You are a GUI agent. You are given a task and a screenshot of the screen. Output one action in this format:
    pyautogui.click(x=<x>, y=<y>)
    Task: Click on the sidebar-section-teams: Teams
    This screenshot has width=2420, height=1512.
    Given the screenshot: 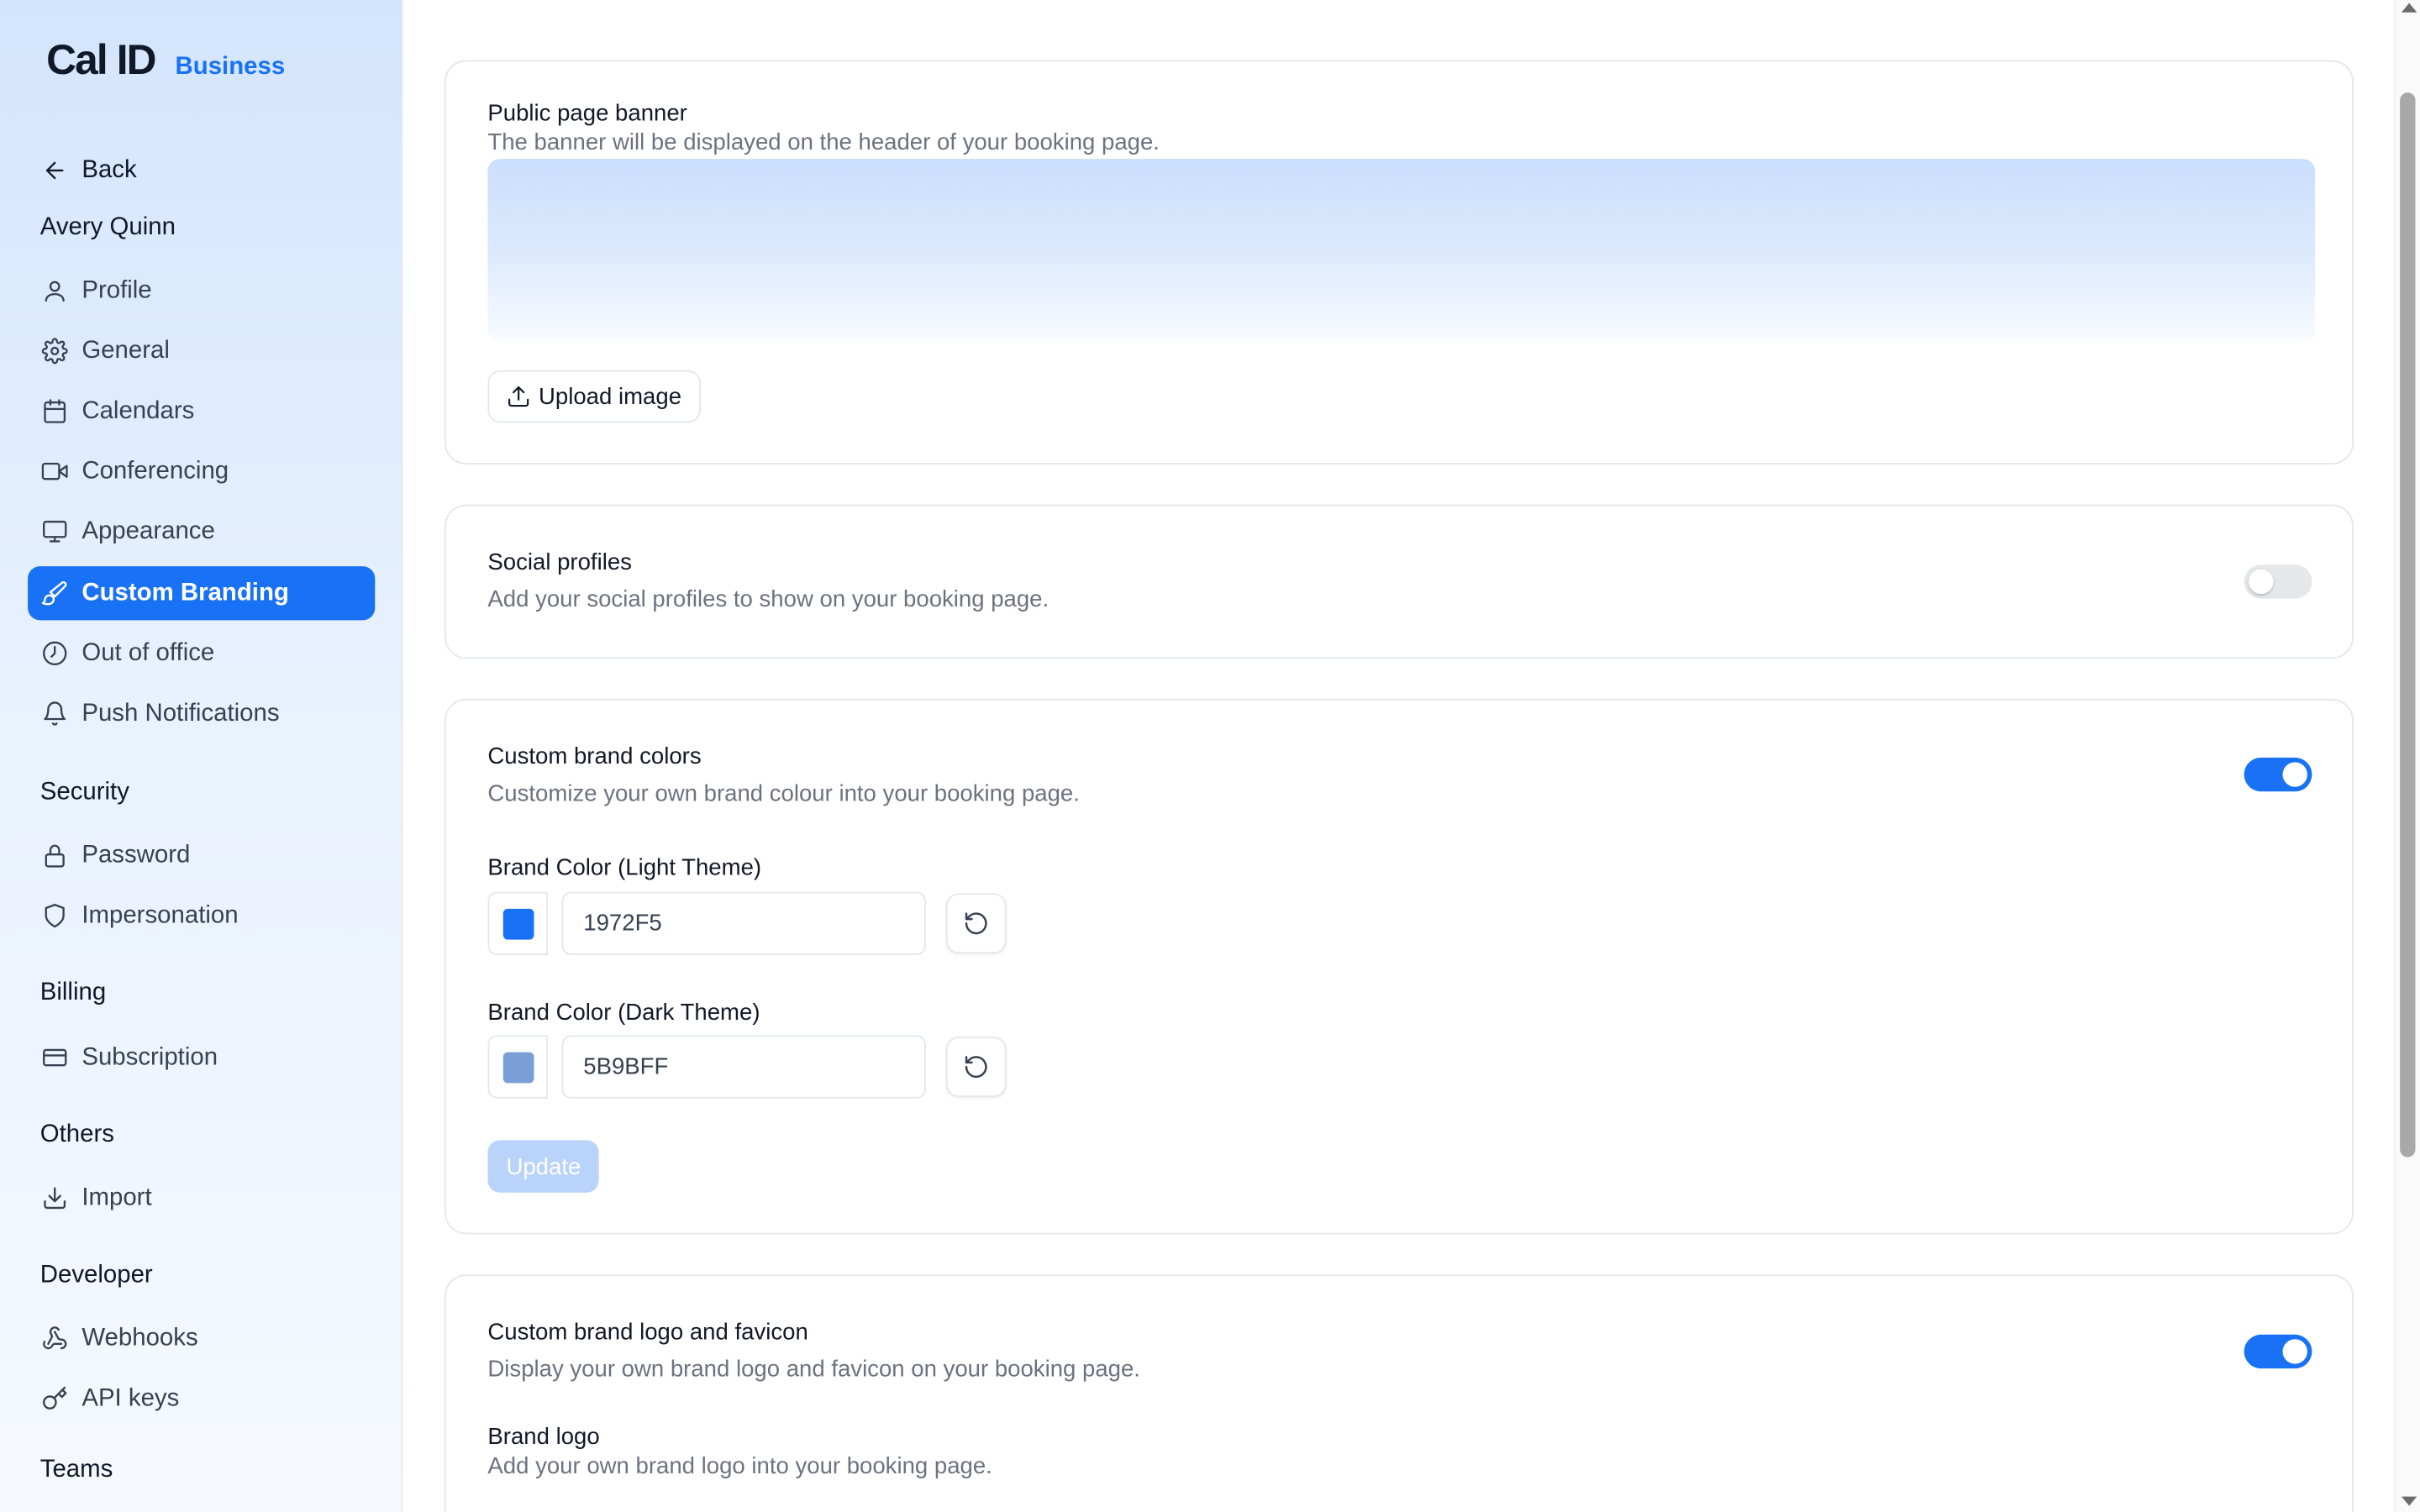 What is the action you would take?
    pyautogui.click(x=76, y=1469)
    